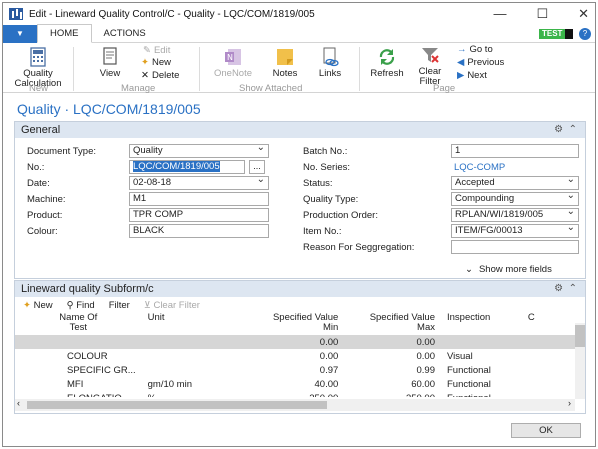 The image size is (598, 449). I want to click on vertical-scrollbar, so click(580, 361).